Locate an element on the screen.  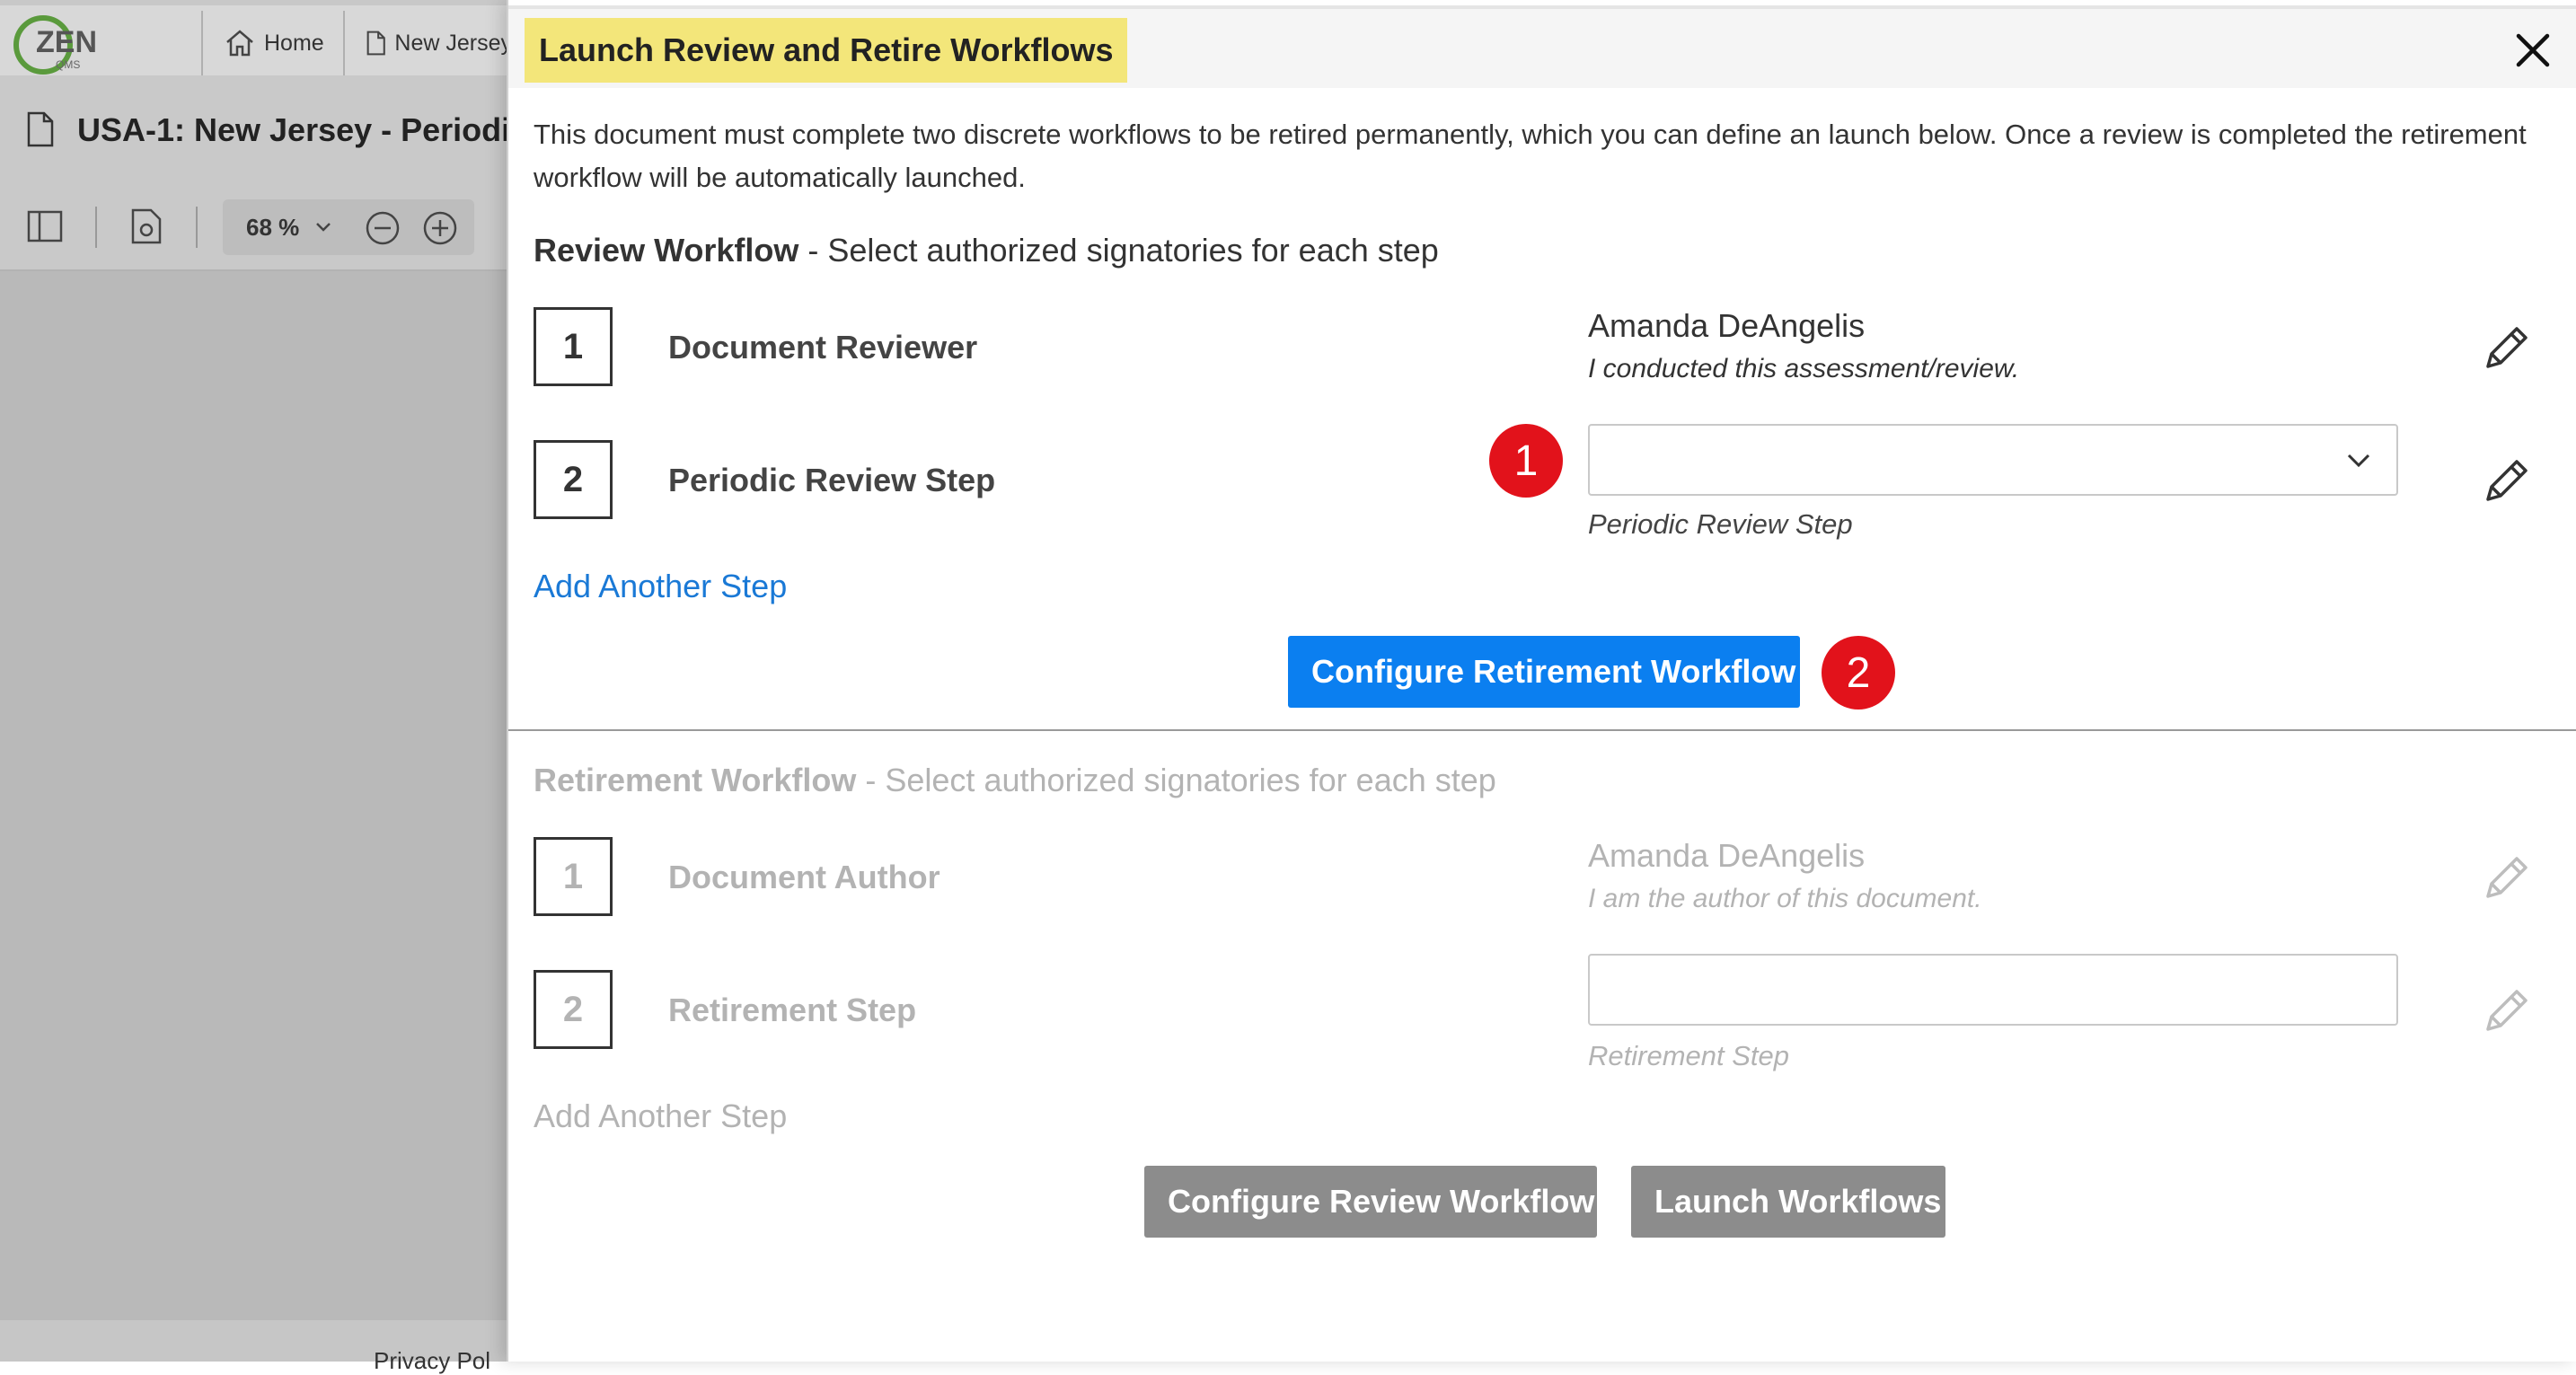
zen-qms-logo: ZEN QMS is located at coordinates (54, 44).